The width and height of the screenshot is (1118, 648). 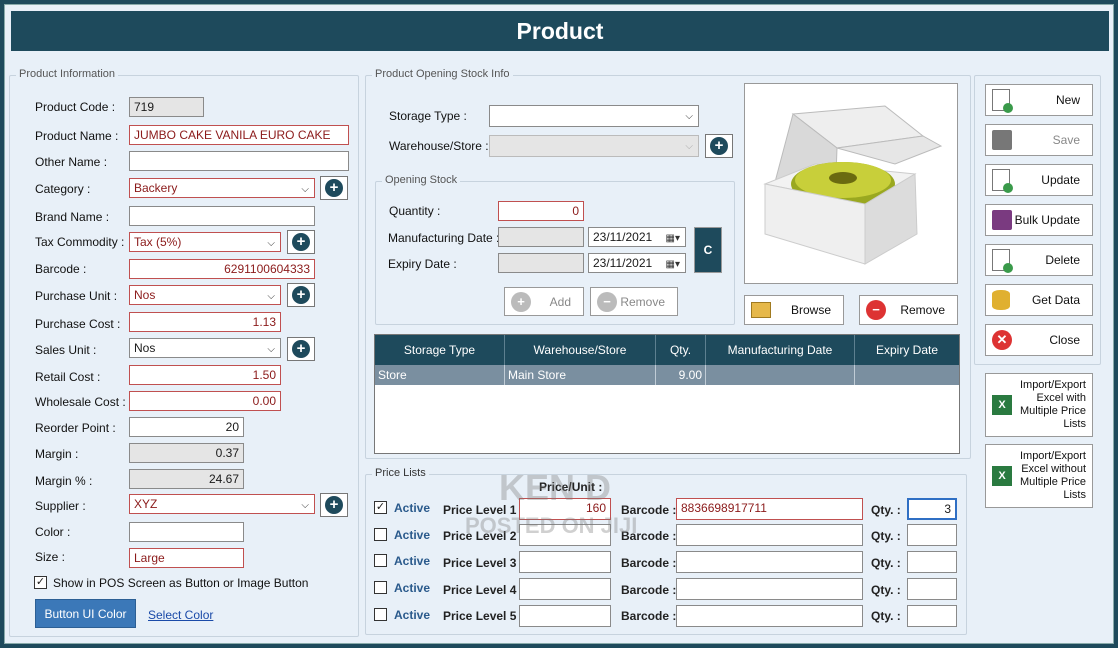 I want to click on sales-unit-select: Nos ⌵, so click(x=205, y=348).